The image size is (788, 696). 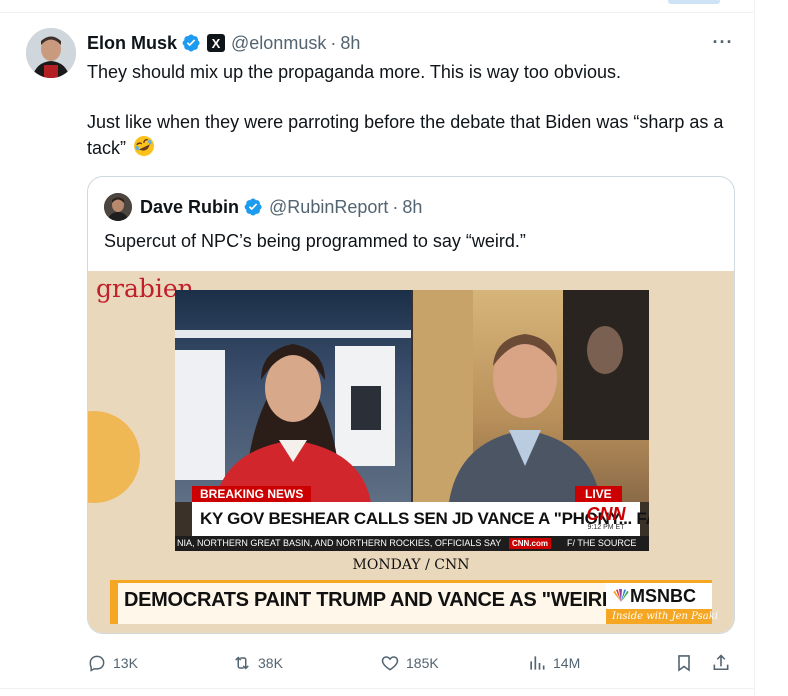 What do you see at coordinates (621, 595) in the screenshot?
I see `peacock-icon` at bounding box center [621, 595].